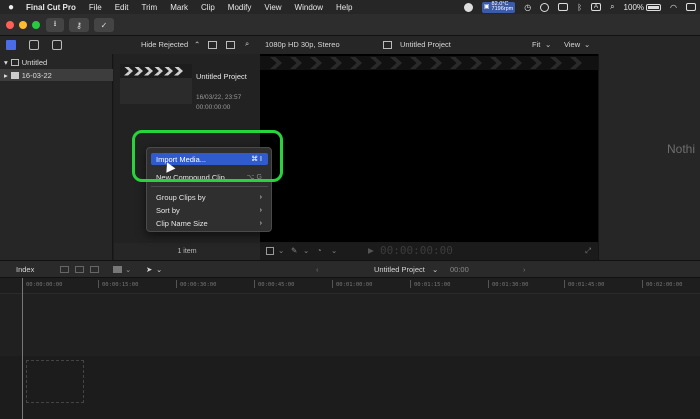  What do you see at coordinates (51, 7) in the screenshot?
I see `menu-app-name: Final Cut Pro` at bounding box center [51, 7].